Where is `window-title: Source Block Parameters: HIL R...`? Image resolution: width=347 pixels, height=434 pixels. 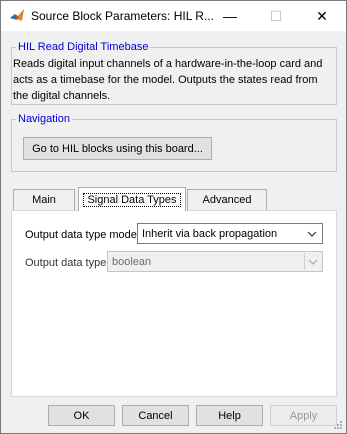 window-title: Source Block Parameters: HIL R... is located at coordinates (122, 16).